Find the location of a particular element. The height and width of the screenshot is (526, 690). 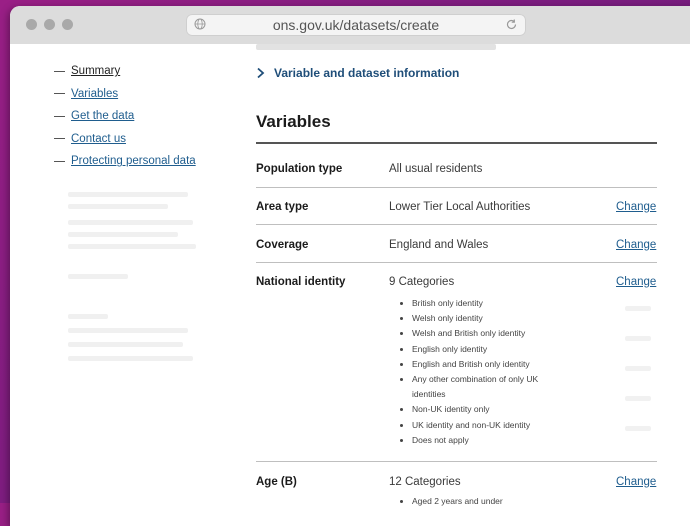

row-label-national-identity: National identity is located at coordinates (301, 282).